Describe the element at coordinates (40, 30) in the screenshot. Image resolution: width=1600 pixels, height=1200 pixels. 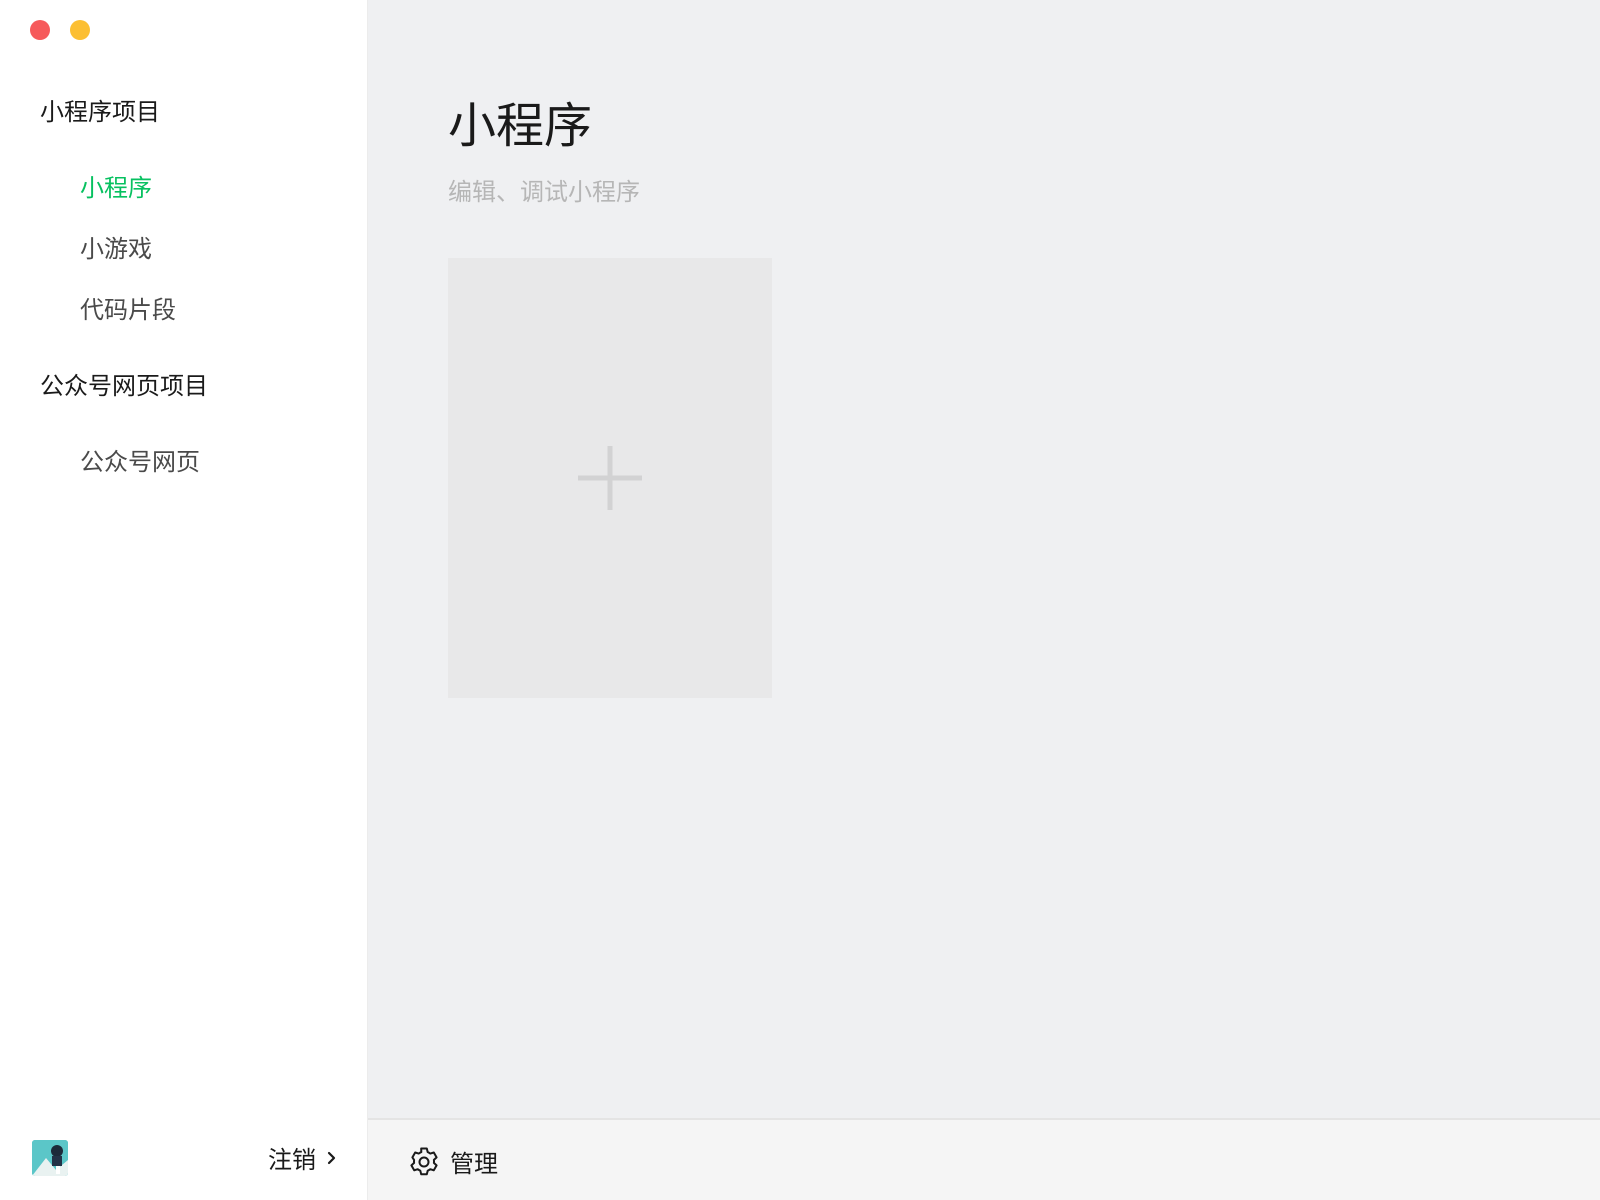
I see `close-window-button` at that location.